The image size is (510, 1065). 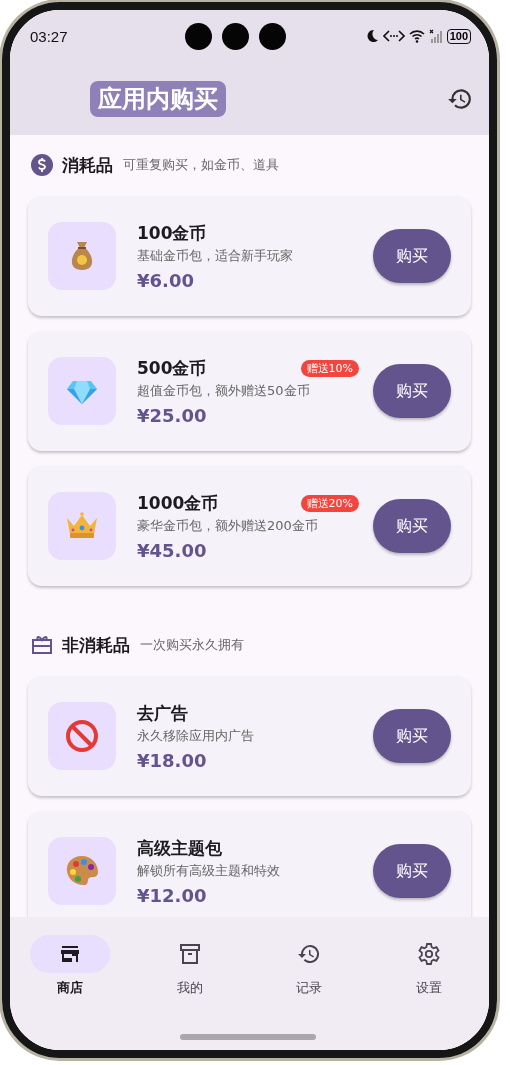 I want to click on app-title: 应用内购买, so click(x=158, y=98).